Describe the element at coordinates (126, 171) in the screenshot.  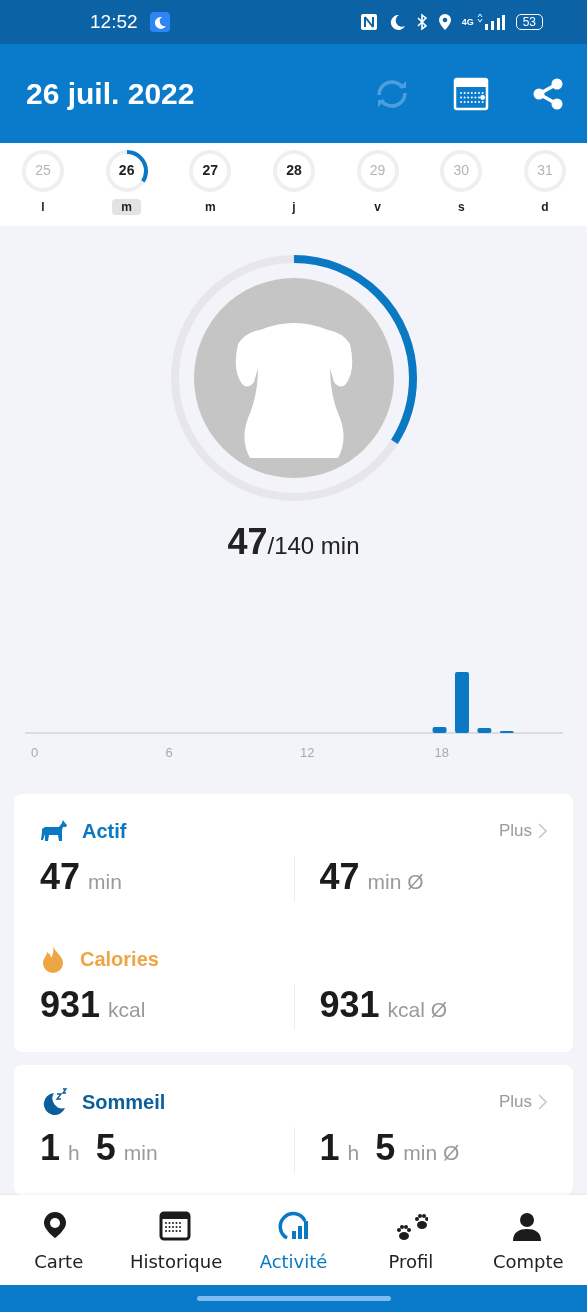
I see `progress-ring` at that location.